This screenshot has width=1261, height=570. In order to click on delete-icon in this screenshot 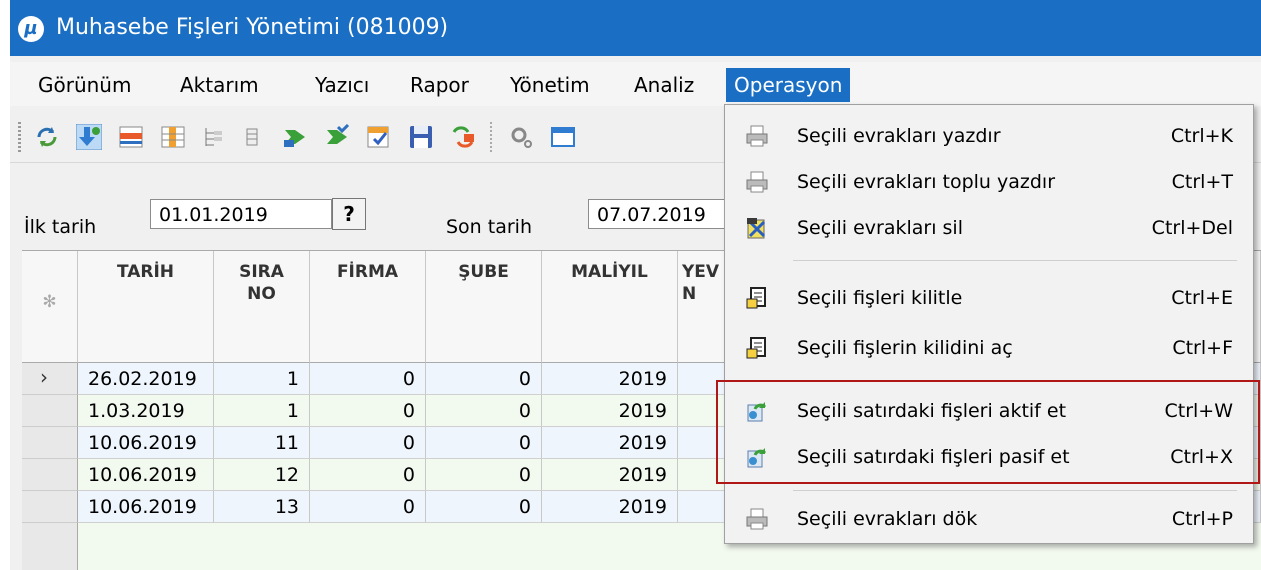, I will do `click(756, 228)`.